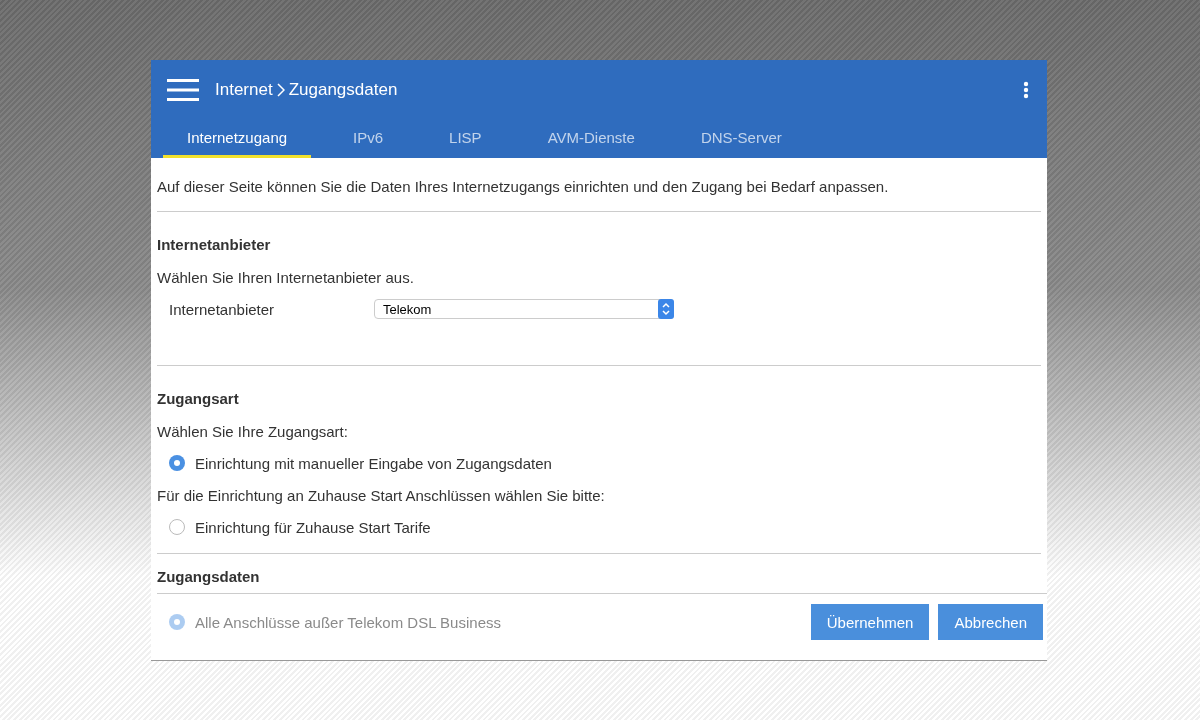 This screenshot has height=720, width=1200. I want to click on radio-label: Einrichtung für Zuhause Start Tarife, so click(313, 527).